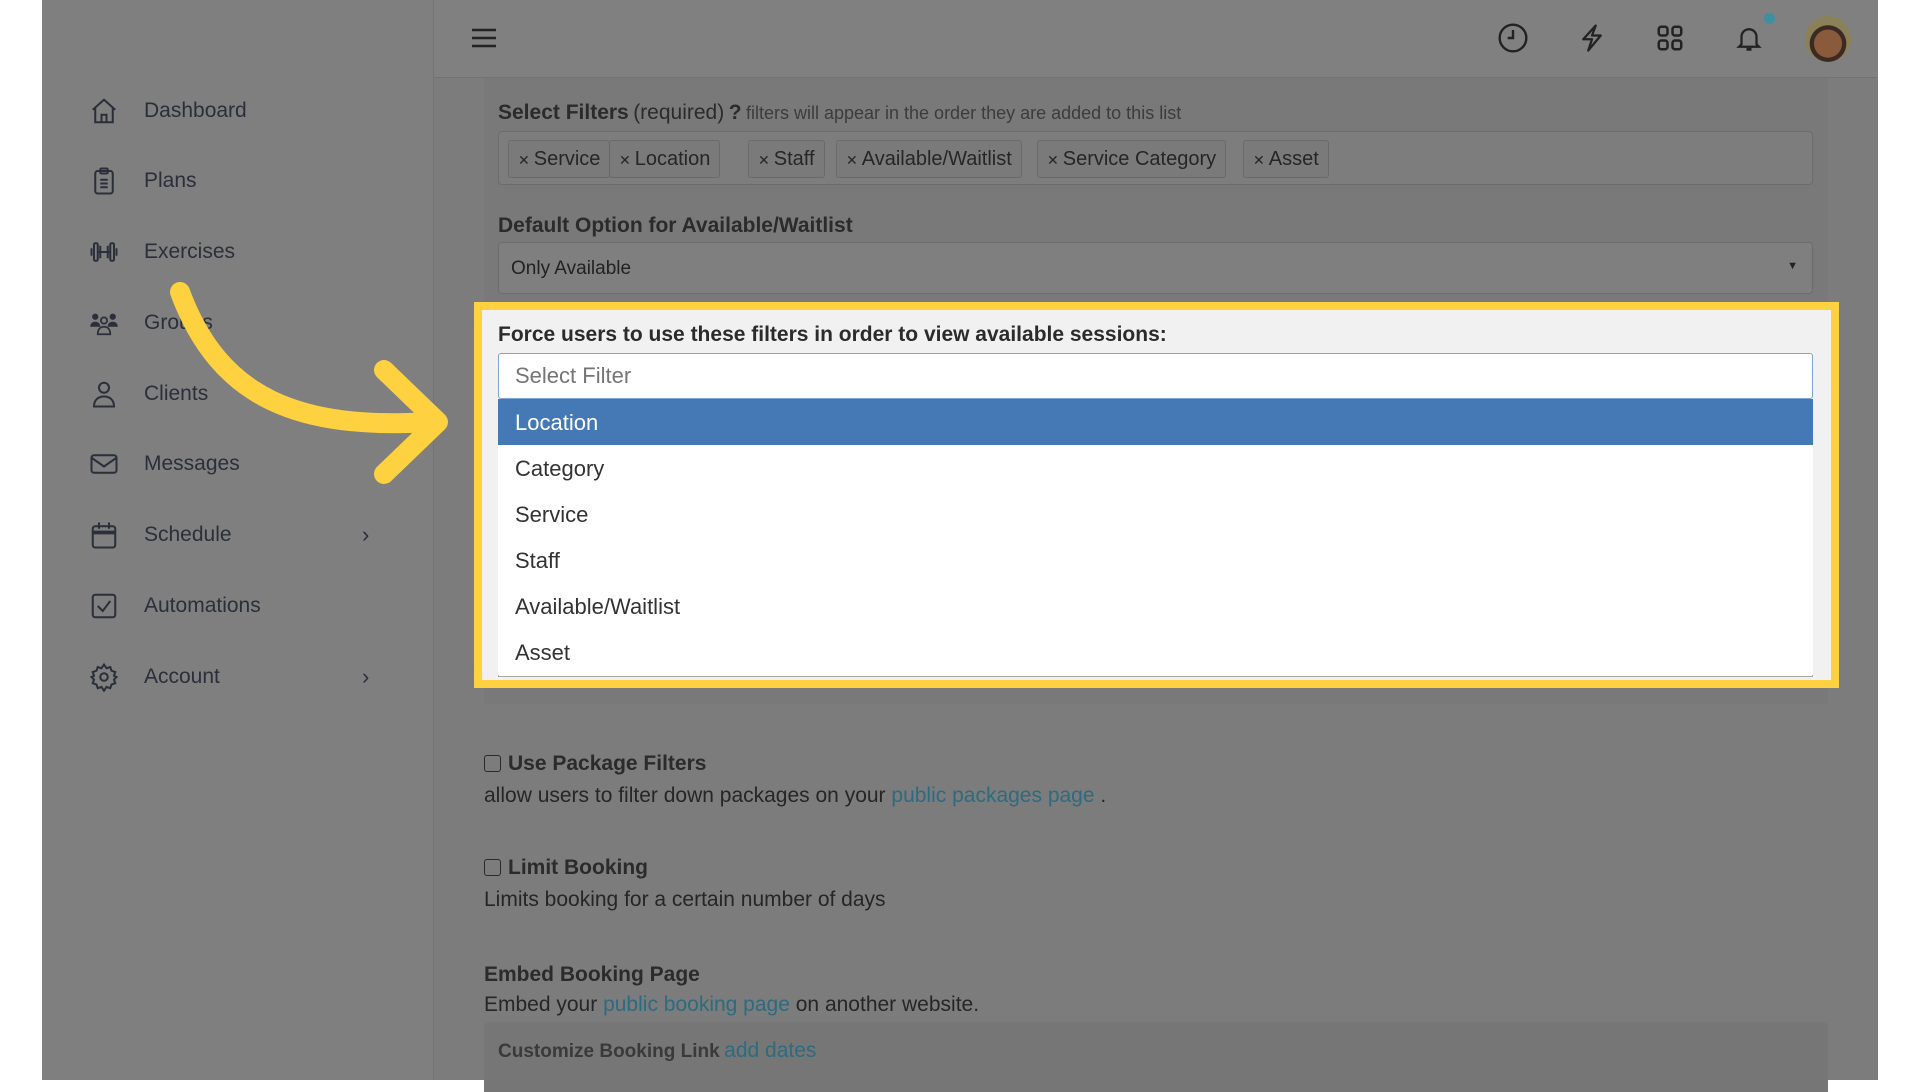 The height and width of the screenshot is (1092, 1920). I want to click on sidebar-item-schedule: Schedule ›, so click(238, 535).